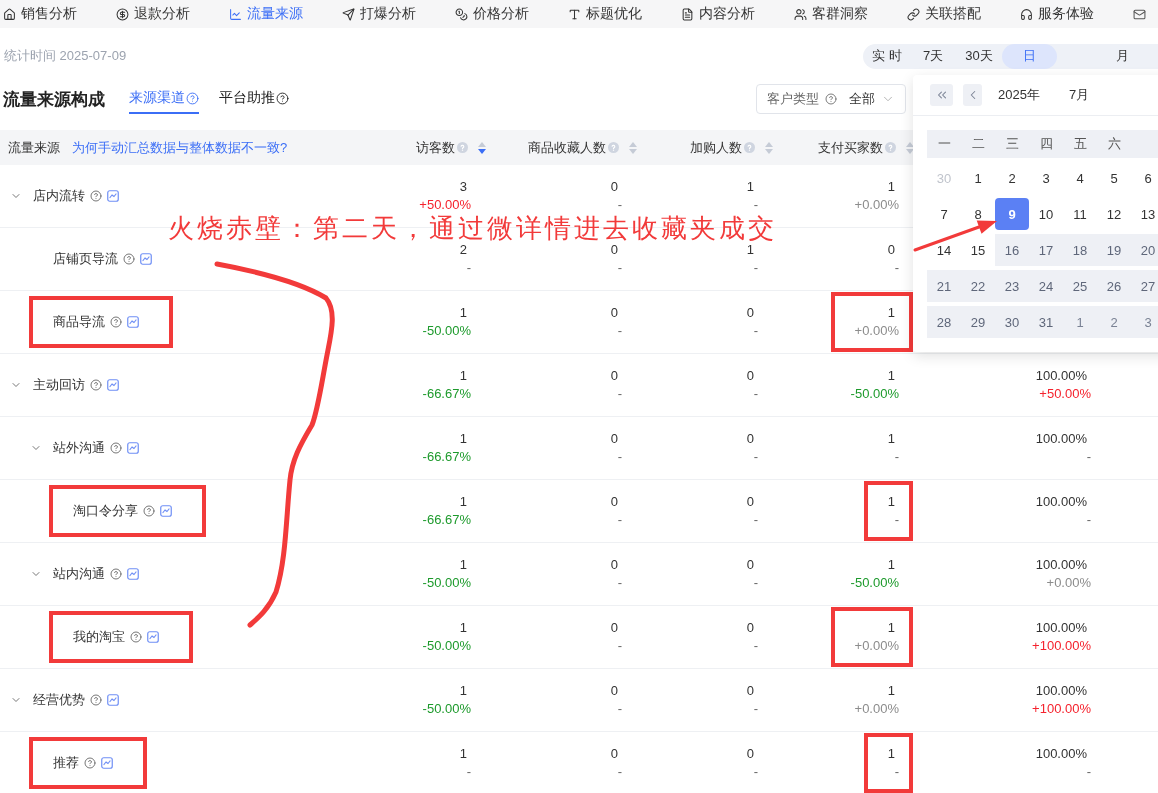 The width and height of the screenshot is (1158, 793). What do you see at coordinates (716, 147) in the screenshot?
I see `column-header: 加购人数` at bounding box center [716, 147].